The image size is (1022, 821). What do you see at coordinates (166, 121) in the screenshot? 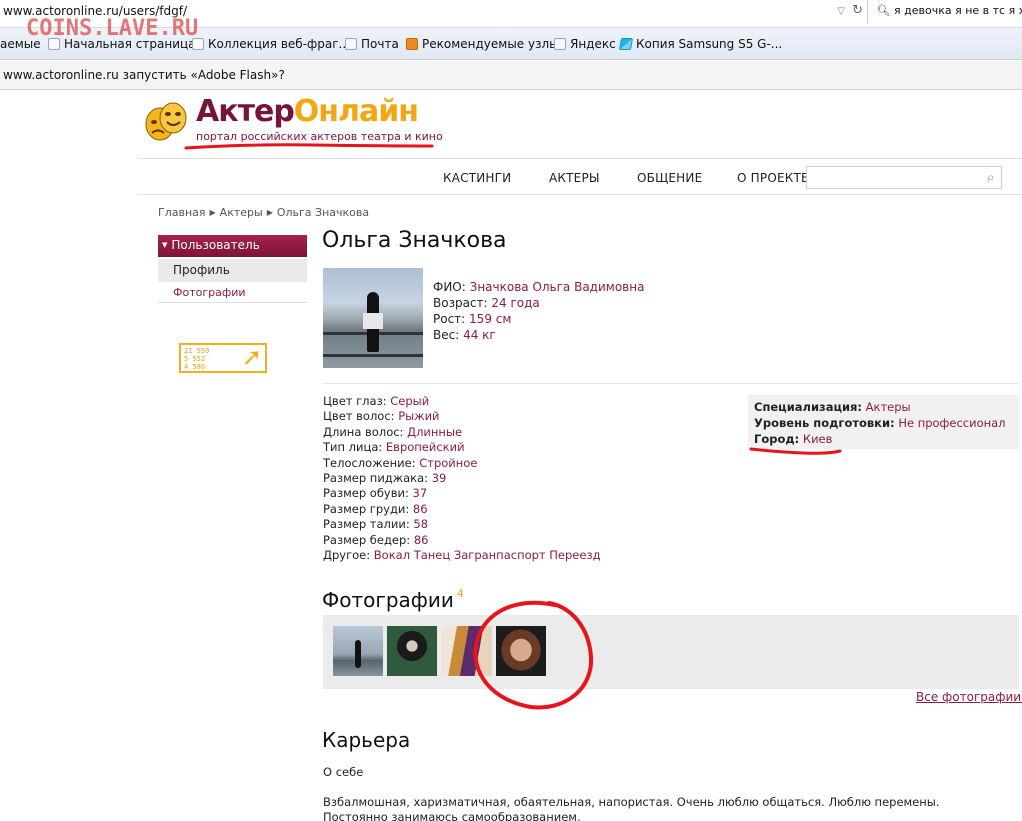
I see `theatre-masks-icon` at bounding box center [166, 121].